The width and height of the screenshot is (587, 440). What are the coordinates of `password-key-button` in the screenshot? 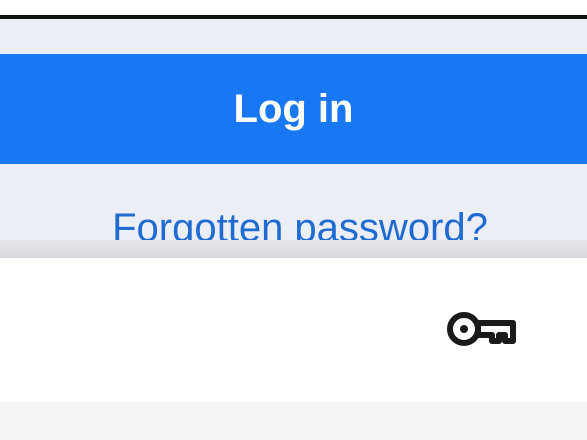 It's located at (480, 330).